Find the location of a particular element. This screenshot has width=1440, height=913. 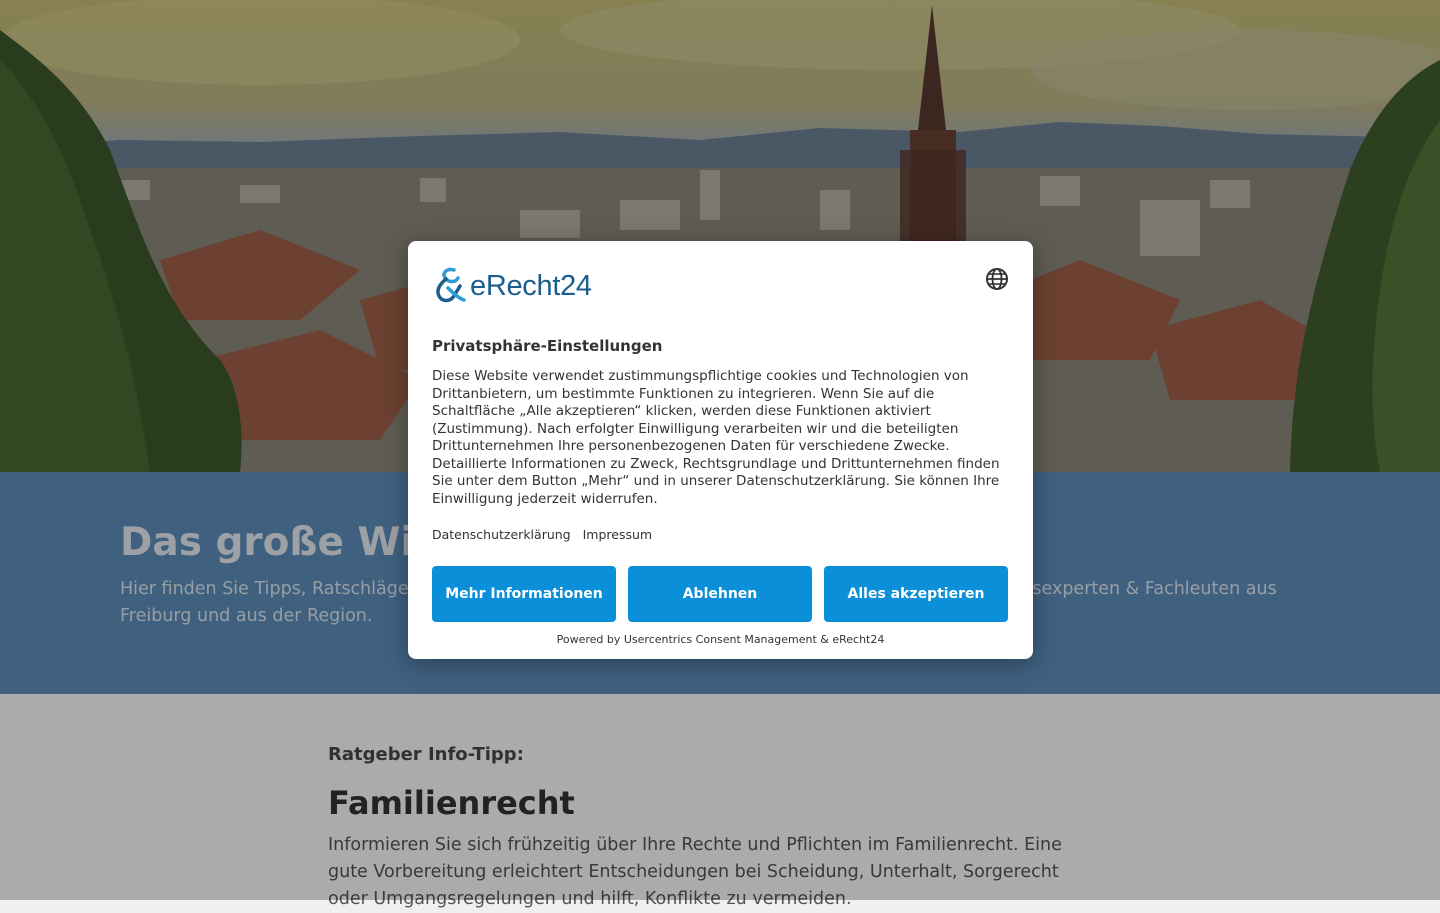

accept-all-button: Alles akzeptieren is located at coordinates (916, 594).